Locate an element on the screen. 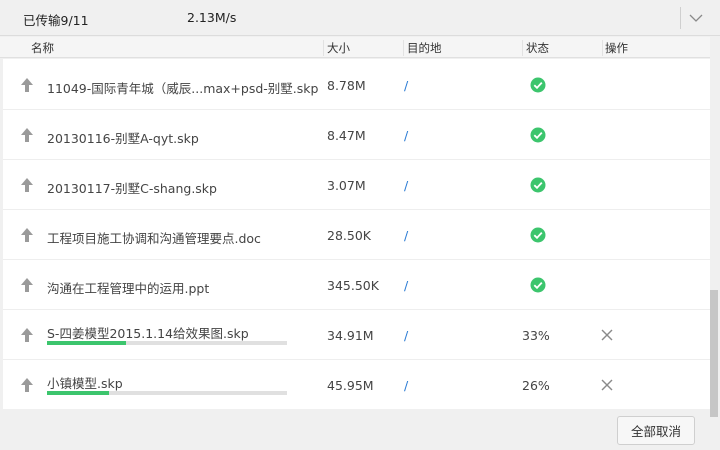  file-name: 工程项目施工协调和沟通管理要点.doc is located at coordinates (154, 238).